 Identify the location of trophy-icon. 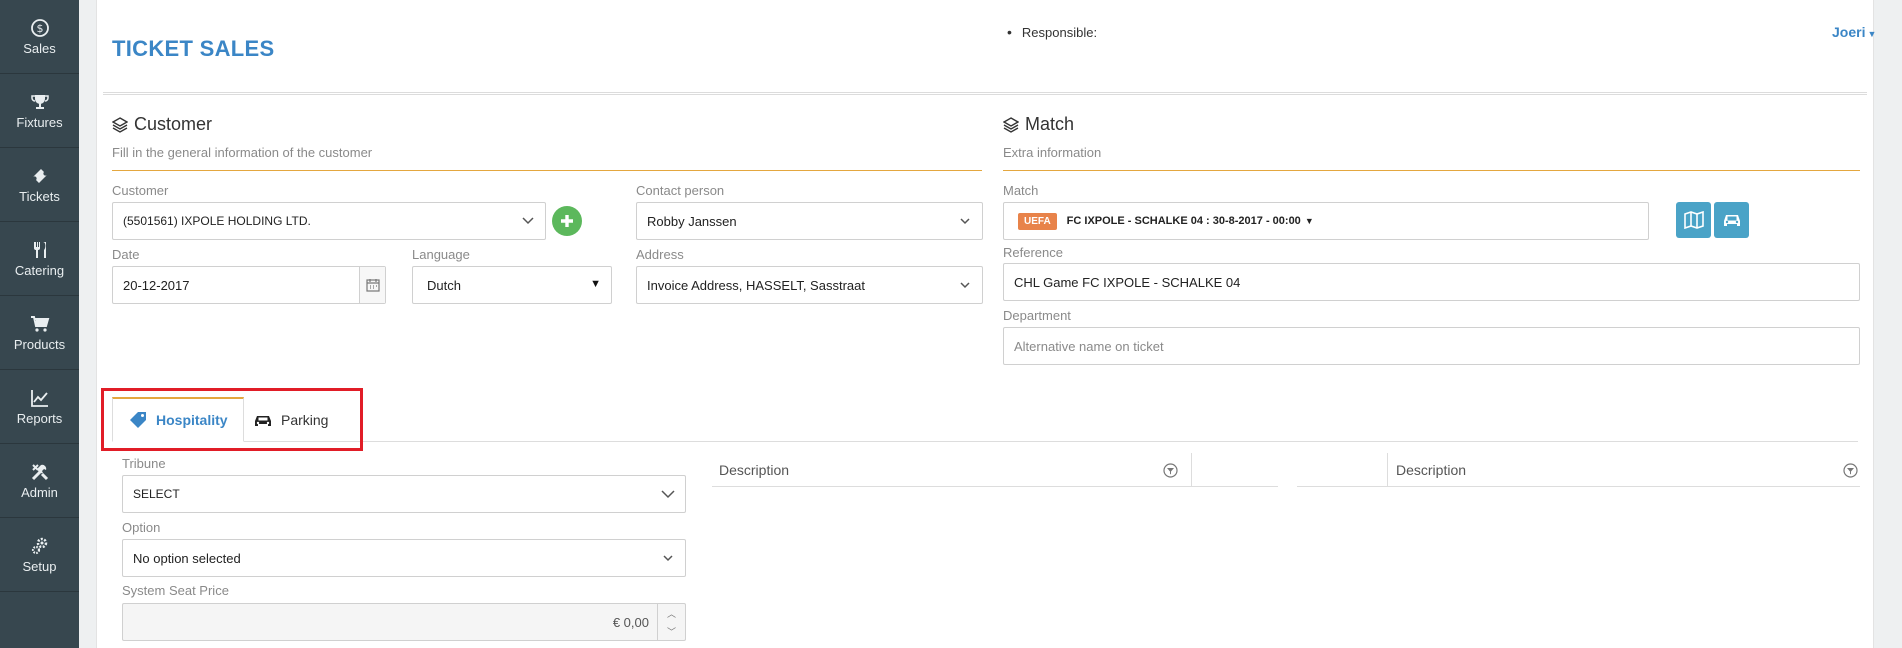
(39, 101).